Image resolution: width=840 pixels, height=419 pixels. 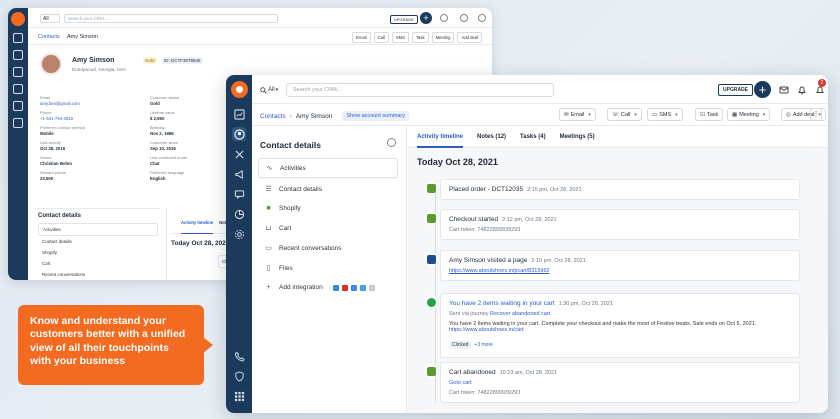 What do you see at coordinates (736, 90) in the screenshot?
I see `upgrade-button: UPGRADE` at bounding box center [736, 90].